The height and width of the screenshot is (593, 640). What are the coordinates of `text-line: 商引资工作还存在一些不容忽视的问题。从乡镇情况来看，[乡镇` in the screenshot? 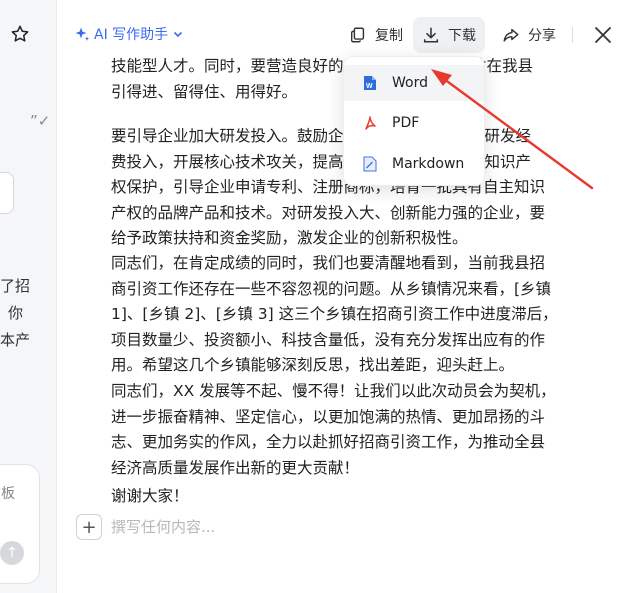 It's located at (331, 288).